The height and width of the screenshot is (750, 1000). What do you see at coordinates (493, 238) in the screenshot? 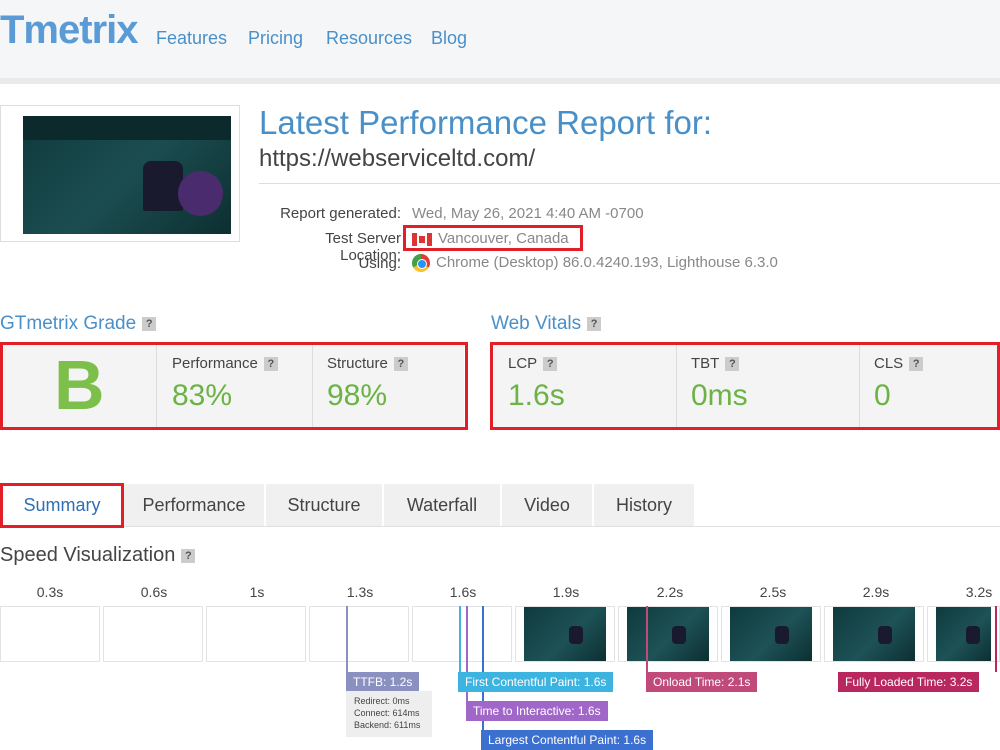
I see `highlight-server-location` at bounding box center [493, 238].